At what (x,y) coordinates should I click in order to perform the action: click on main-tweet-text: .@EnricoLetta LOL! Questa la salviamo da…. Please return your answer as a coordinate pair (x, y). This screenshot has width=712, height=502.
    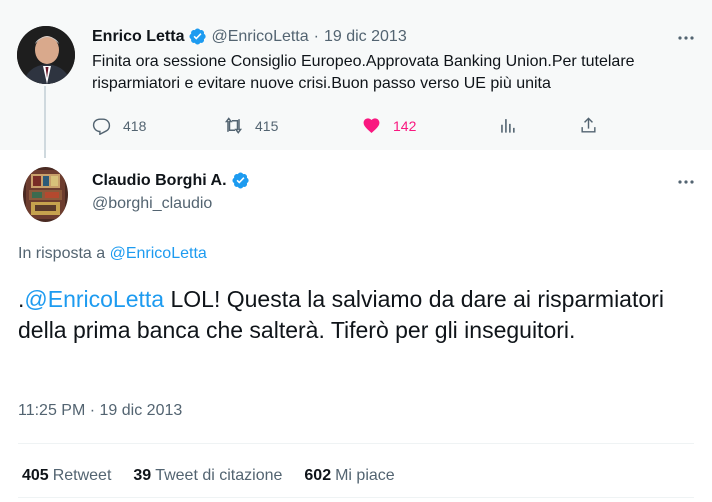
    Looking at the image, I should click on (358, 315).